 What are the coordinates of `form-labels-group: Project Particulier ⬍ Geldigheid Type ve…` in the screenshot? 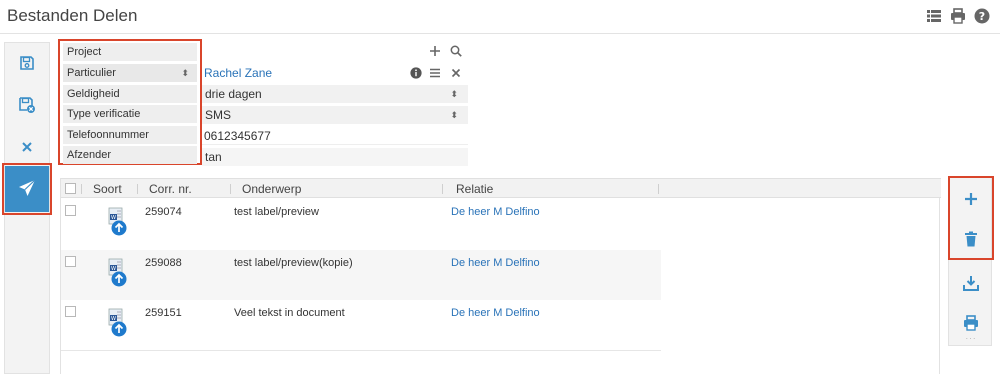 It's located at (130, 102).